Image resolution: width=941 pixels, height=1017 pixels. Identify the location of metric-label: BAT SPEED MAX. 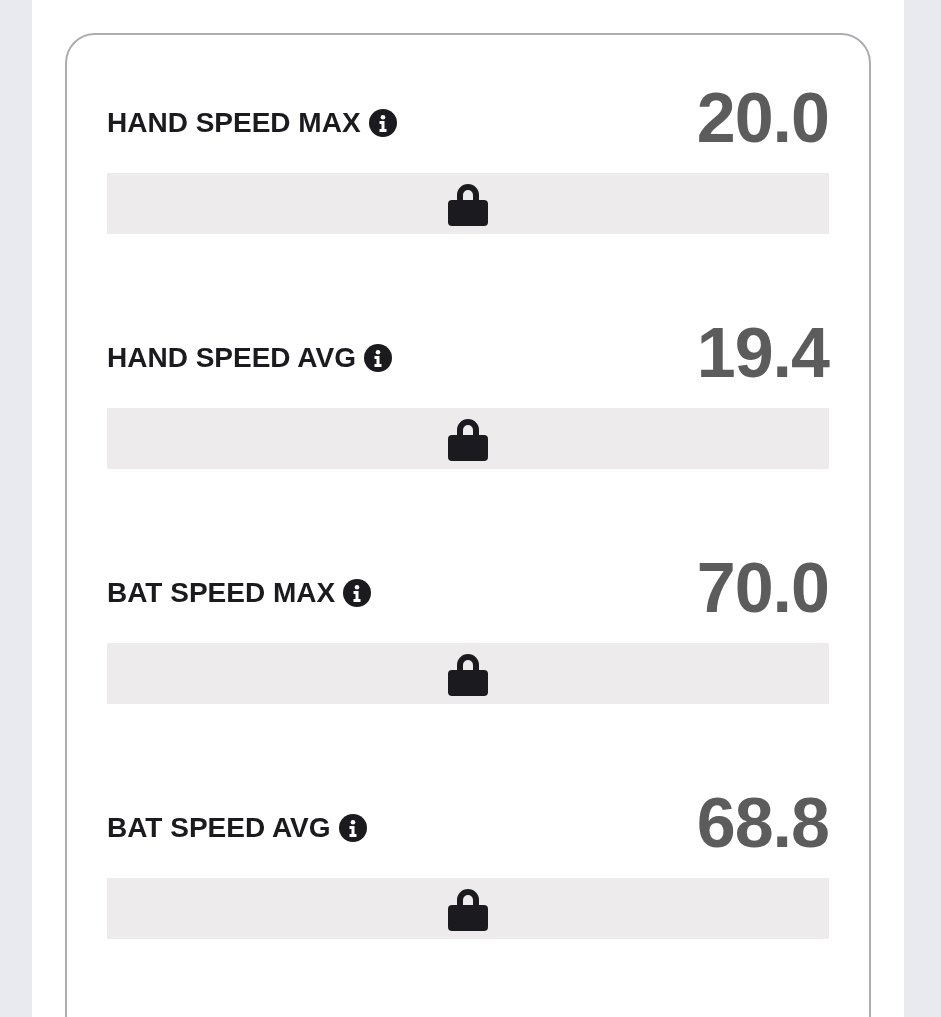
(221, 593).